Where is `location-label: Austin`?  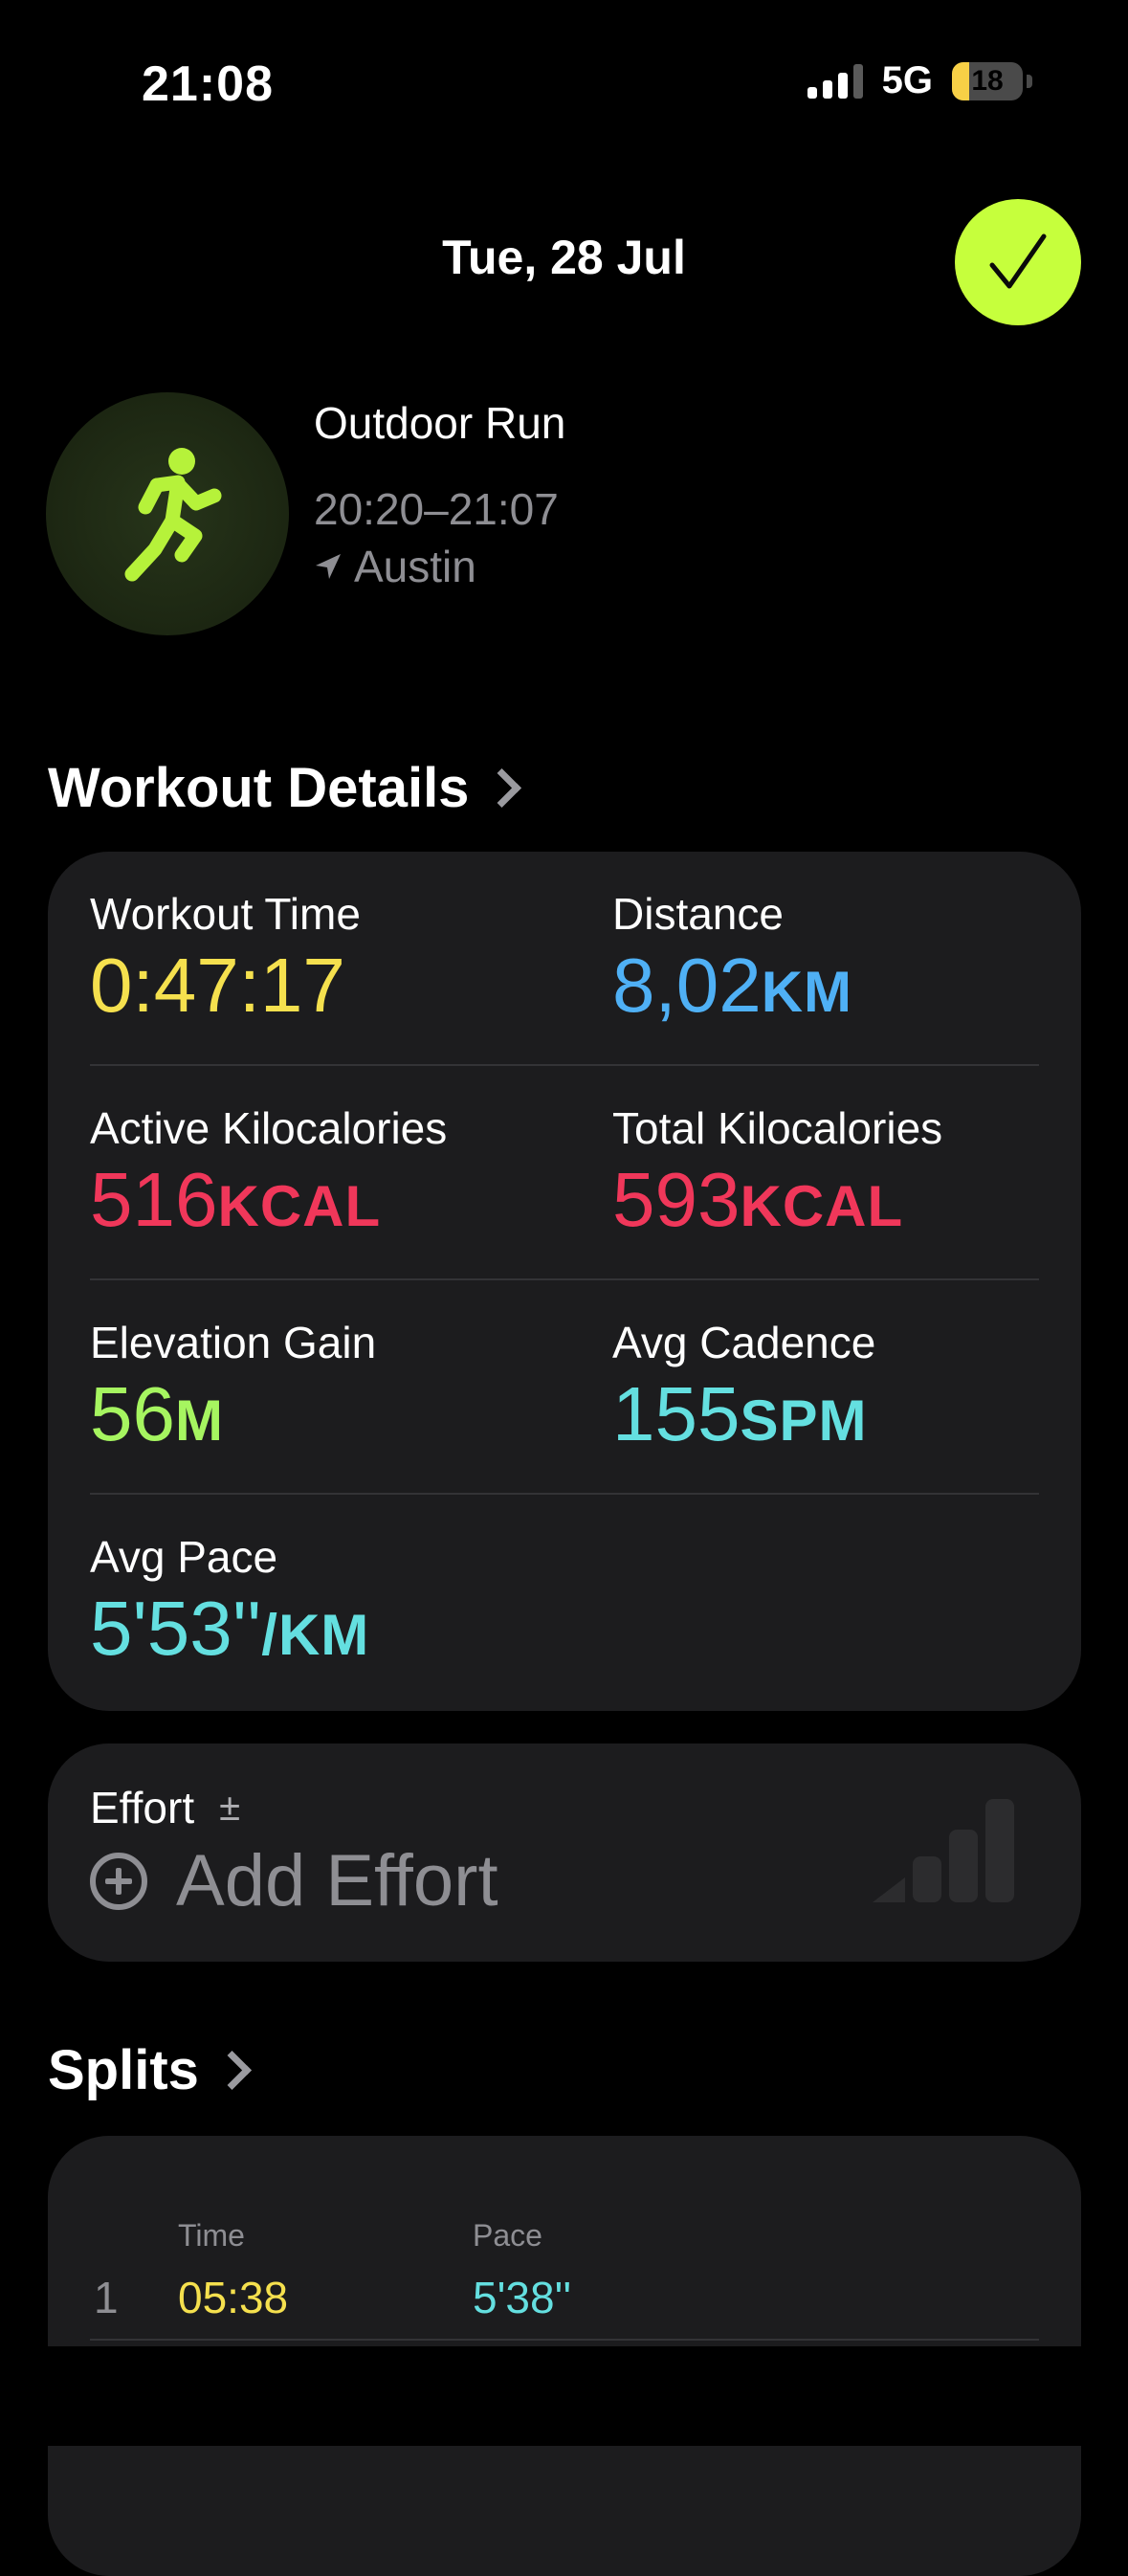
location-label: Austin is located at coordinates (415, 566).